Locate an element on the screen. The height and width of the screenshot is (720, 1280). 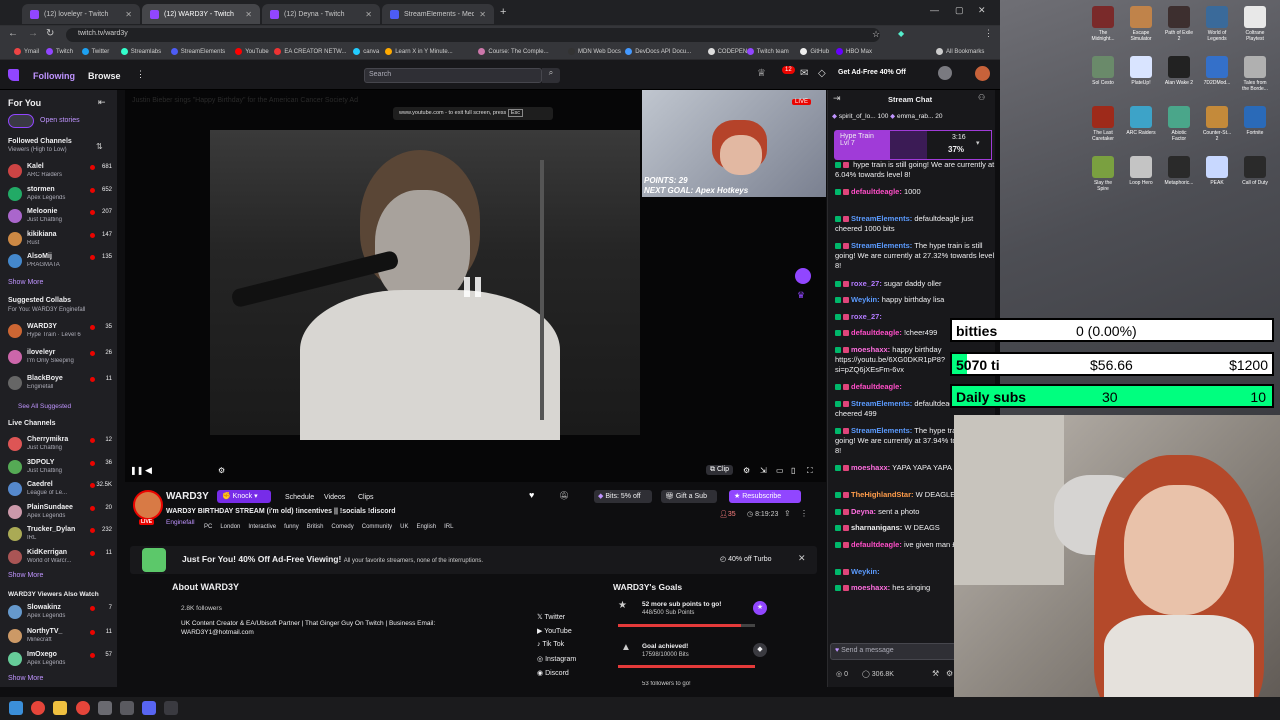
desktop-shortcut: World of Legends is located at coordinates (1217, 24).